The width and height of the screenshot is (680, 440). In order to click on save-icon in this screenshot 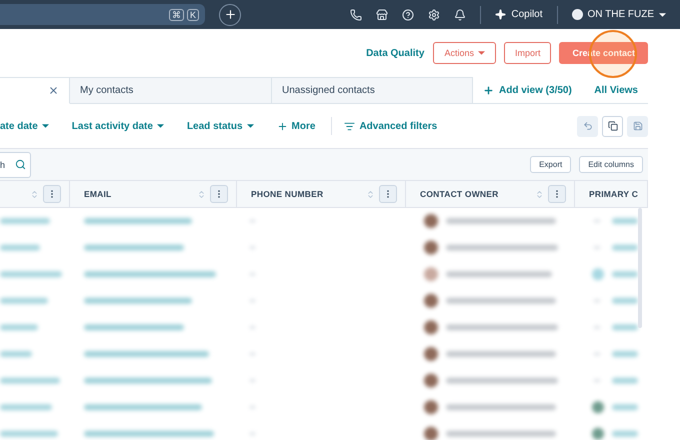, I will do `click(637, 126)`.